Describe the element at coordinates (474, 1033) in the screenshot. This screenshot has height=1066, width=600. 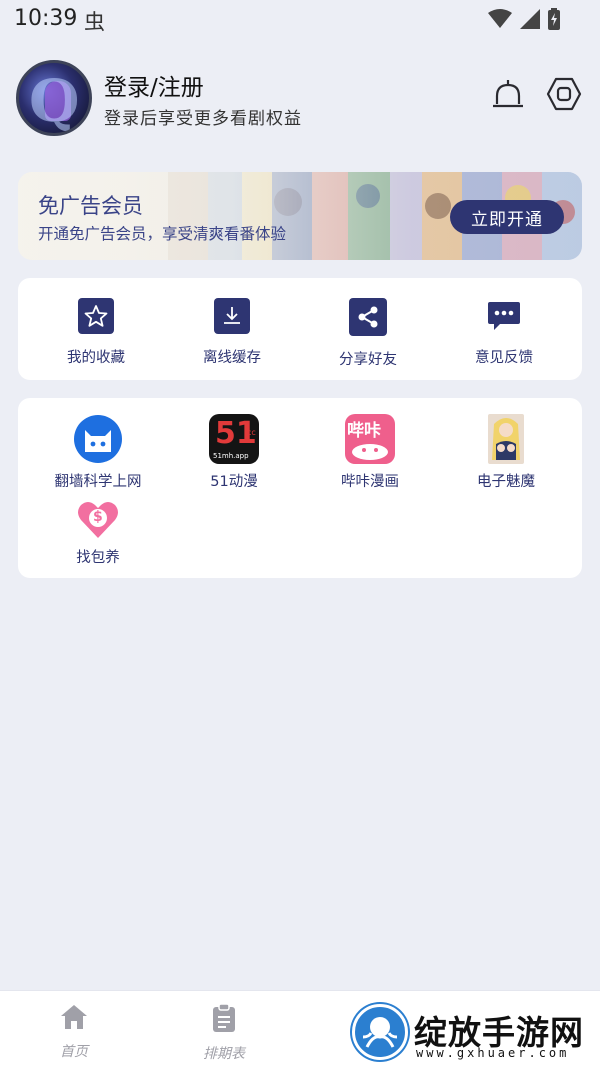
I see `watermark: 绽放手游网 www.gxhuaer.com` at that location.